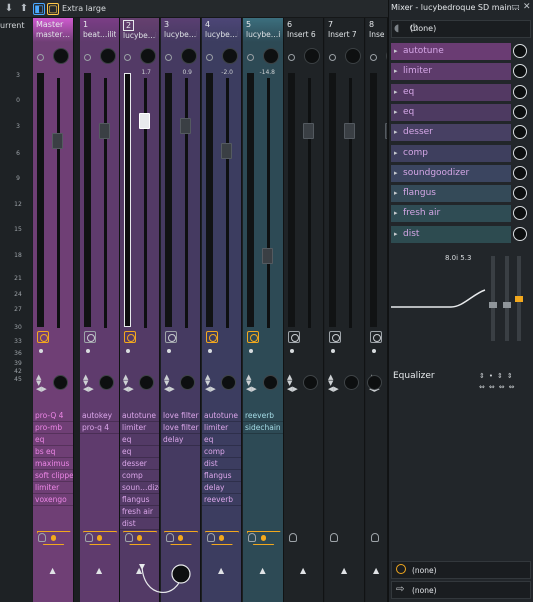 Image resolution: width=533 pixels, height=602 pixels. What do you see at coordinates (139, 464) in the screenshot?
I see `fx-slot: desser` at bounding box center [139, 464].